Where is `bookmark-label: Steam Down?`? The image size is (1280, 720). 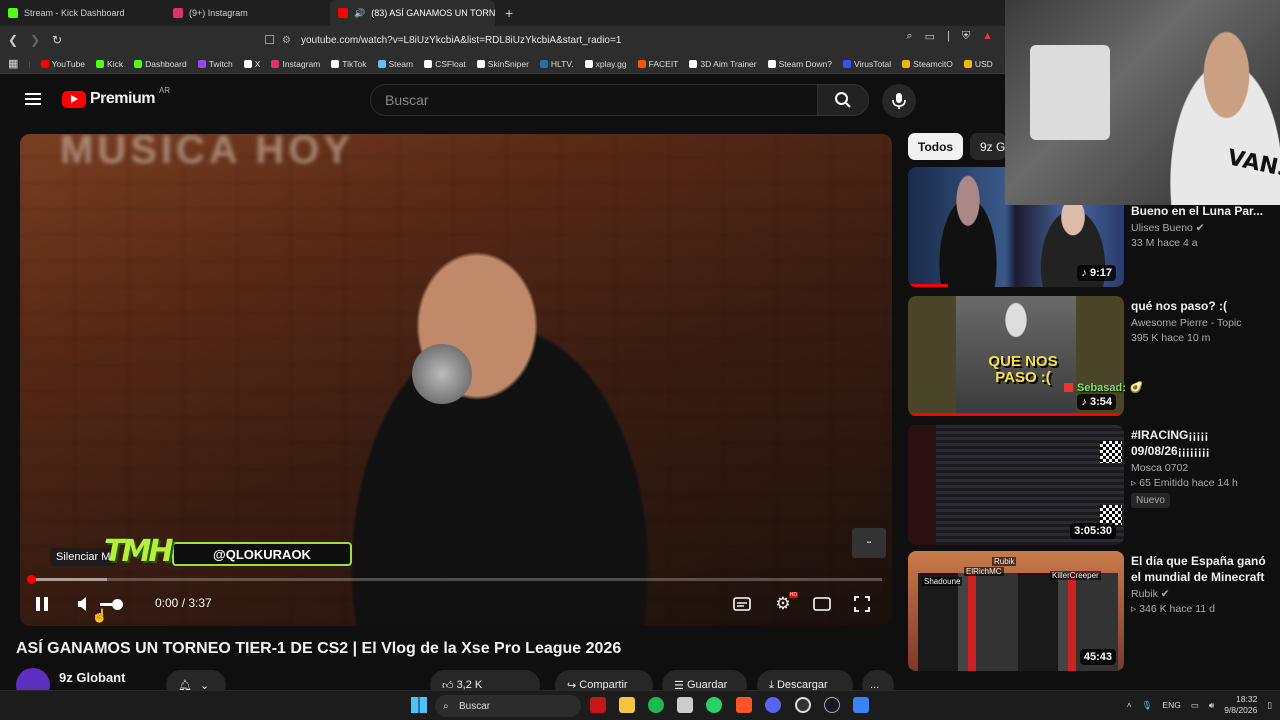
bookmark-label: Steam Down? is located at coordinates (805, 63).